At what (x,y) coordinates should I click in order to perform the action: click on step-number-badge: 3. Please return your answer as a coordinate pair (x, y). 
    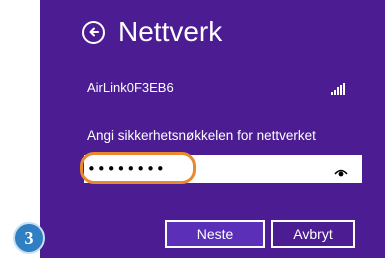
    Looking at the image, I should click on (29, 238).